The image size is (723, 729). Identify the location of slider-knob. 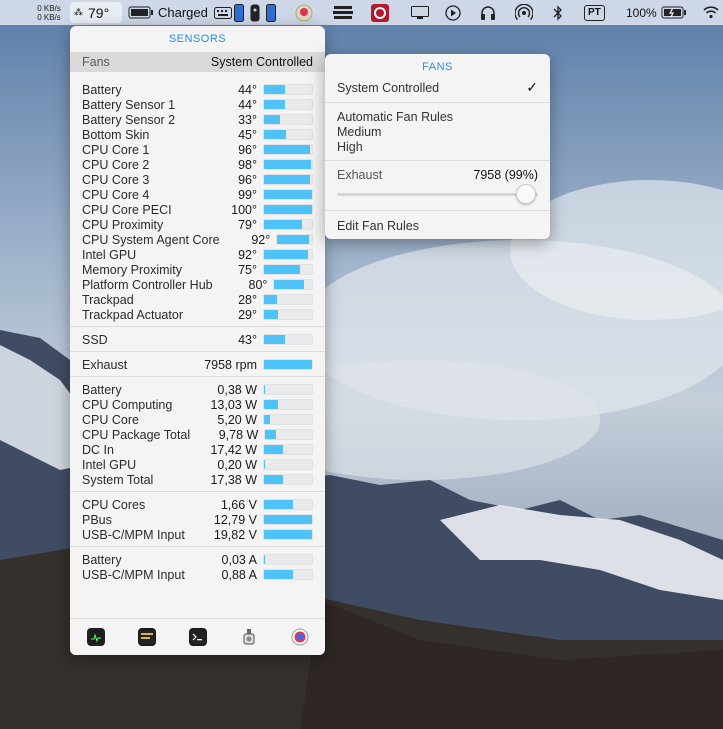
(526, 194).